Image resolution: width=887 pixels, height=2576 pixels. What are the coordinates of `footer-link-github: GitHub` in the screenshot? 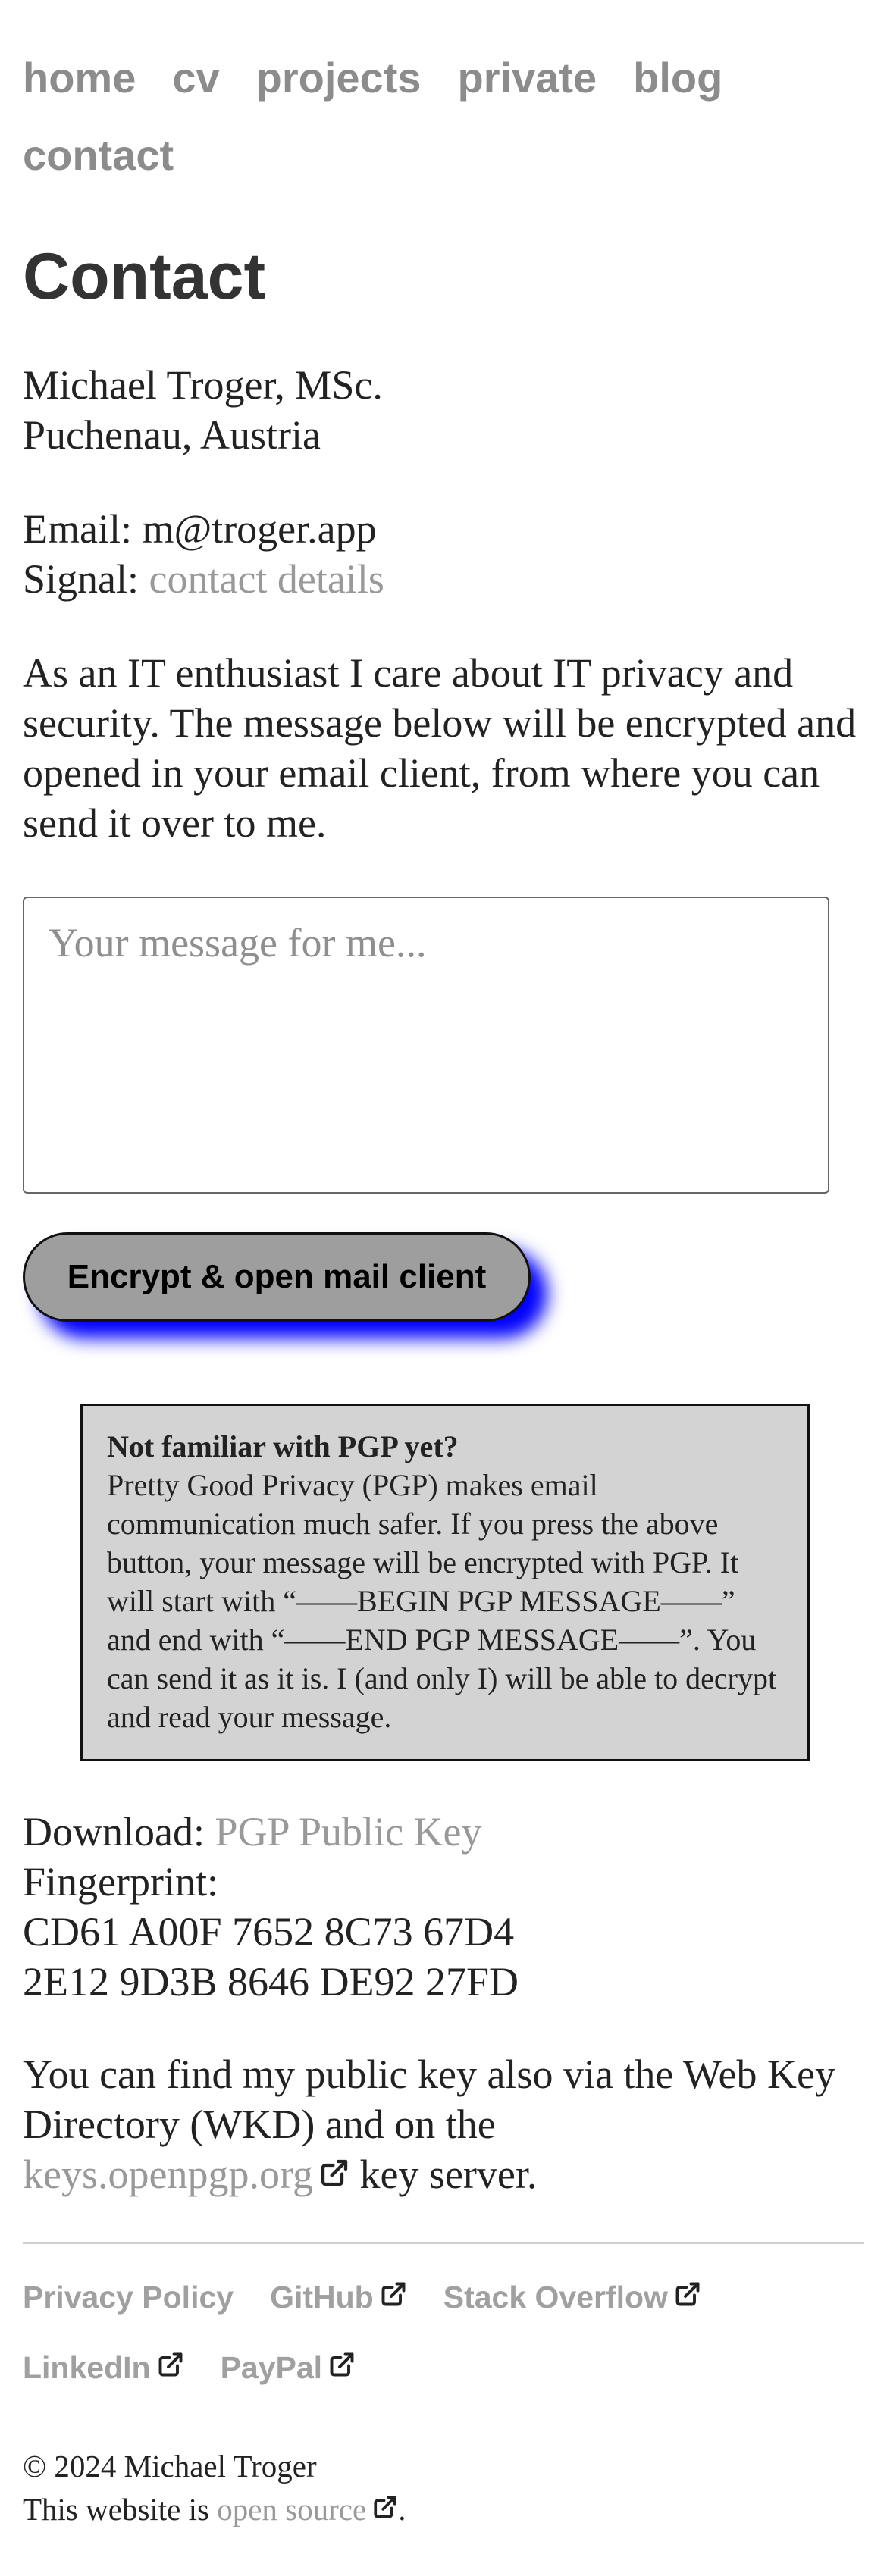 It's located at (338, 2297).